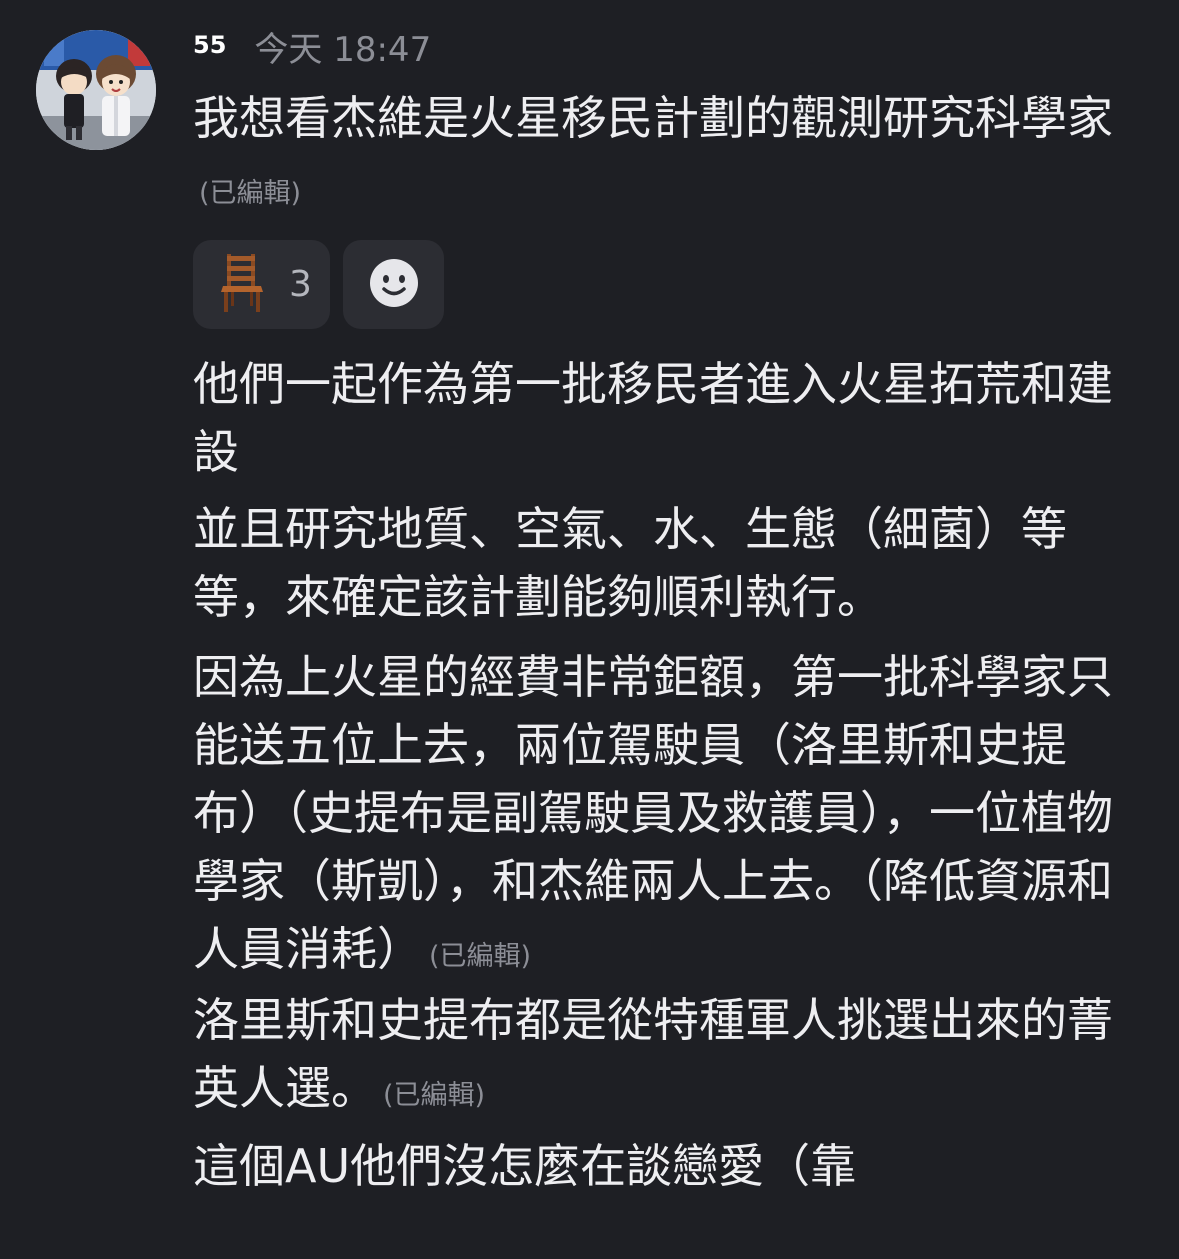 This screenshot has height=1259, width=1179. I want to click on reply-message: 洛里斯和史提布都是從特種軍人挑選出來的菁英人選。 (已編輯), so click(658, 1058).